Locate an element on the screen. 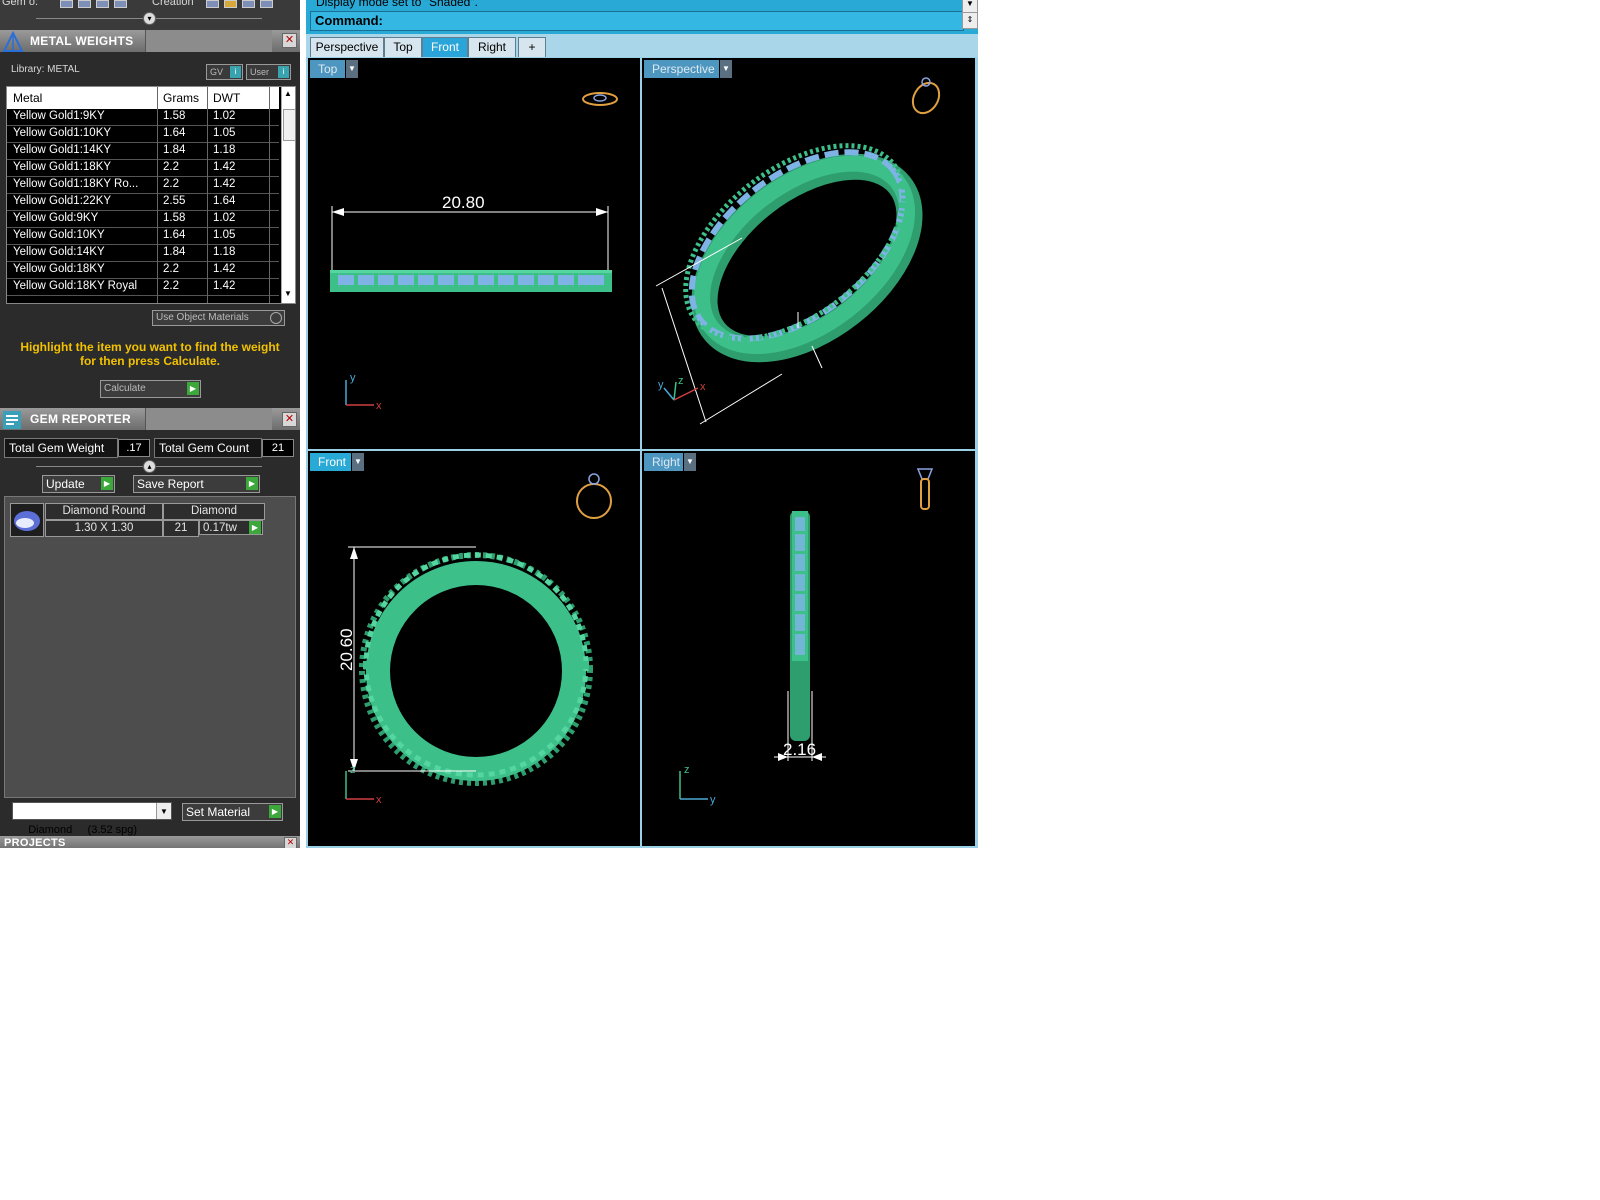 This screenshot has width=1600, height=1200. gem-weight-cell: 0.17tw ▶ is located at coordinates (231, 527).